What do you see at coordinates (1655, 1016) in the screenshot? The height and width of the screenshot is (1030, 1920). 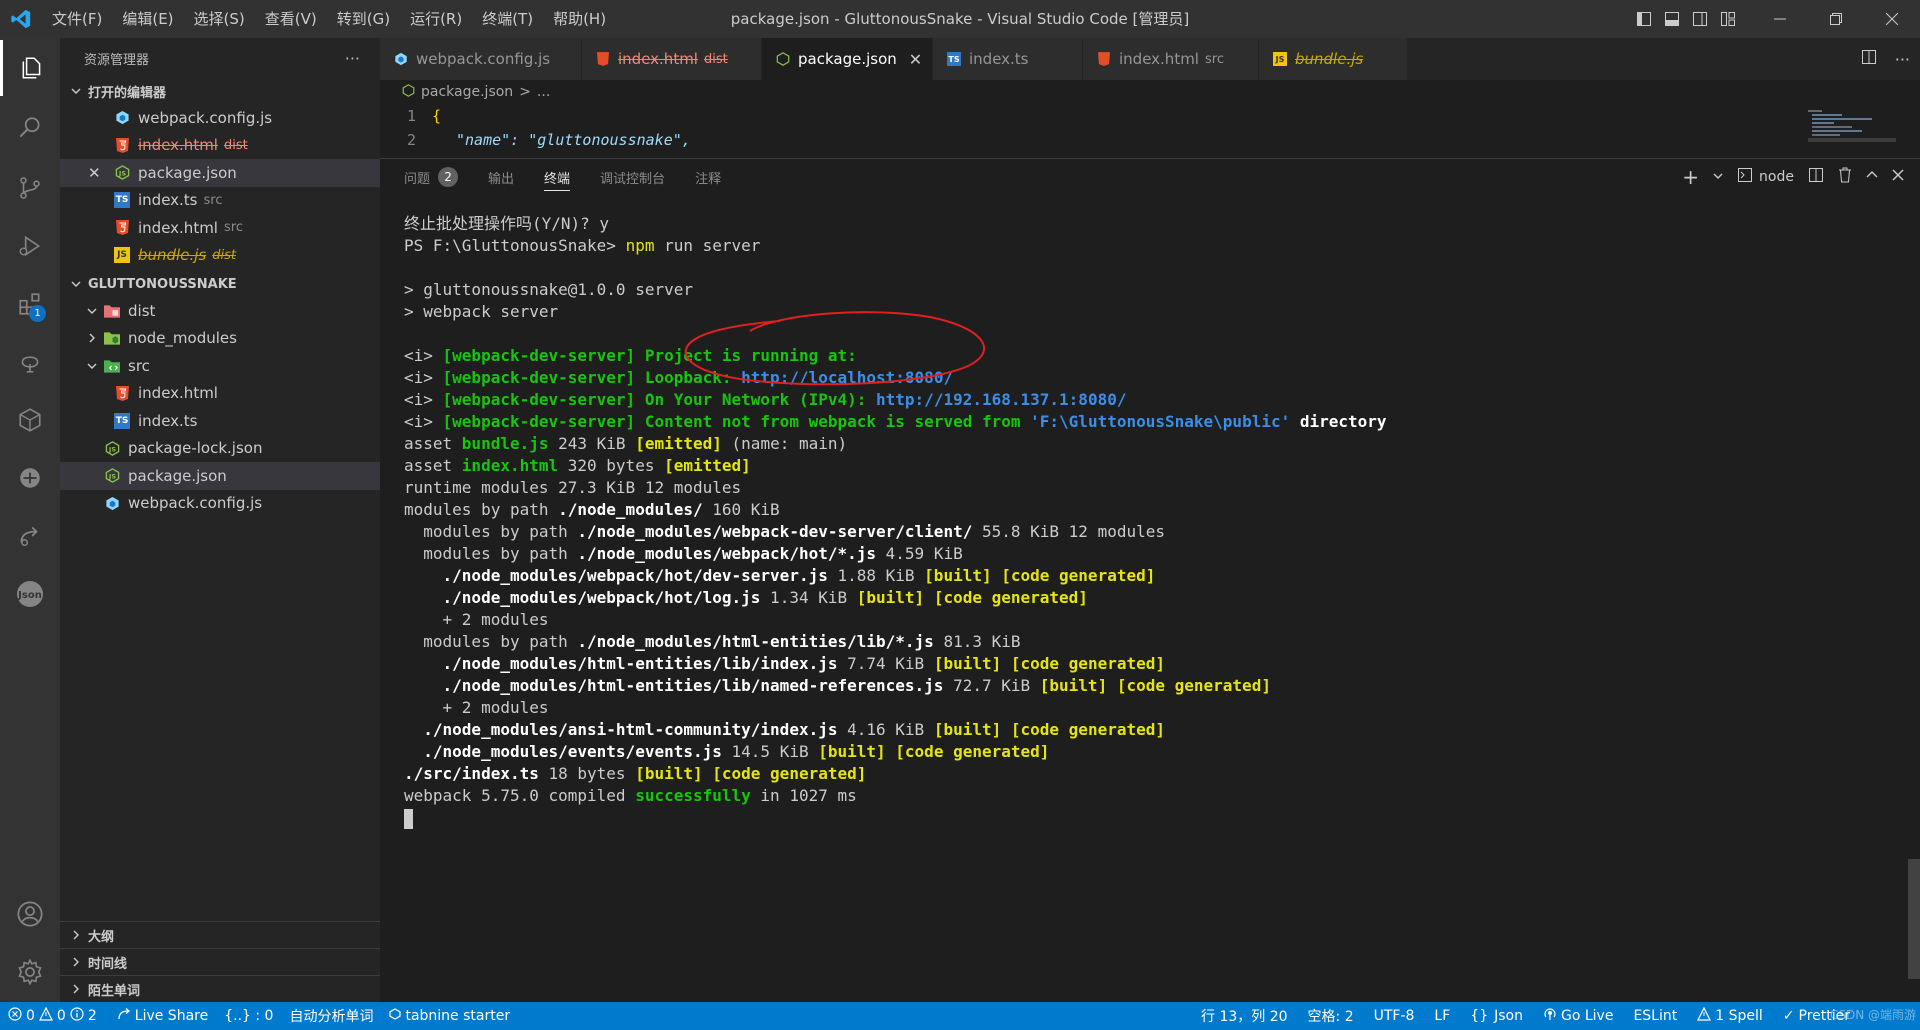 I see `eslint-status: ESLint` at bounding box center [1655, 1016].